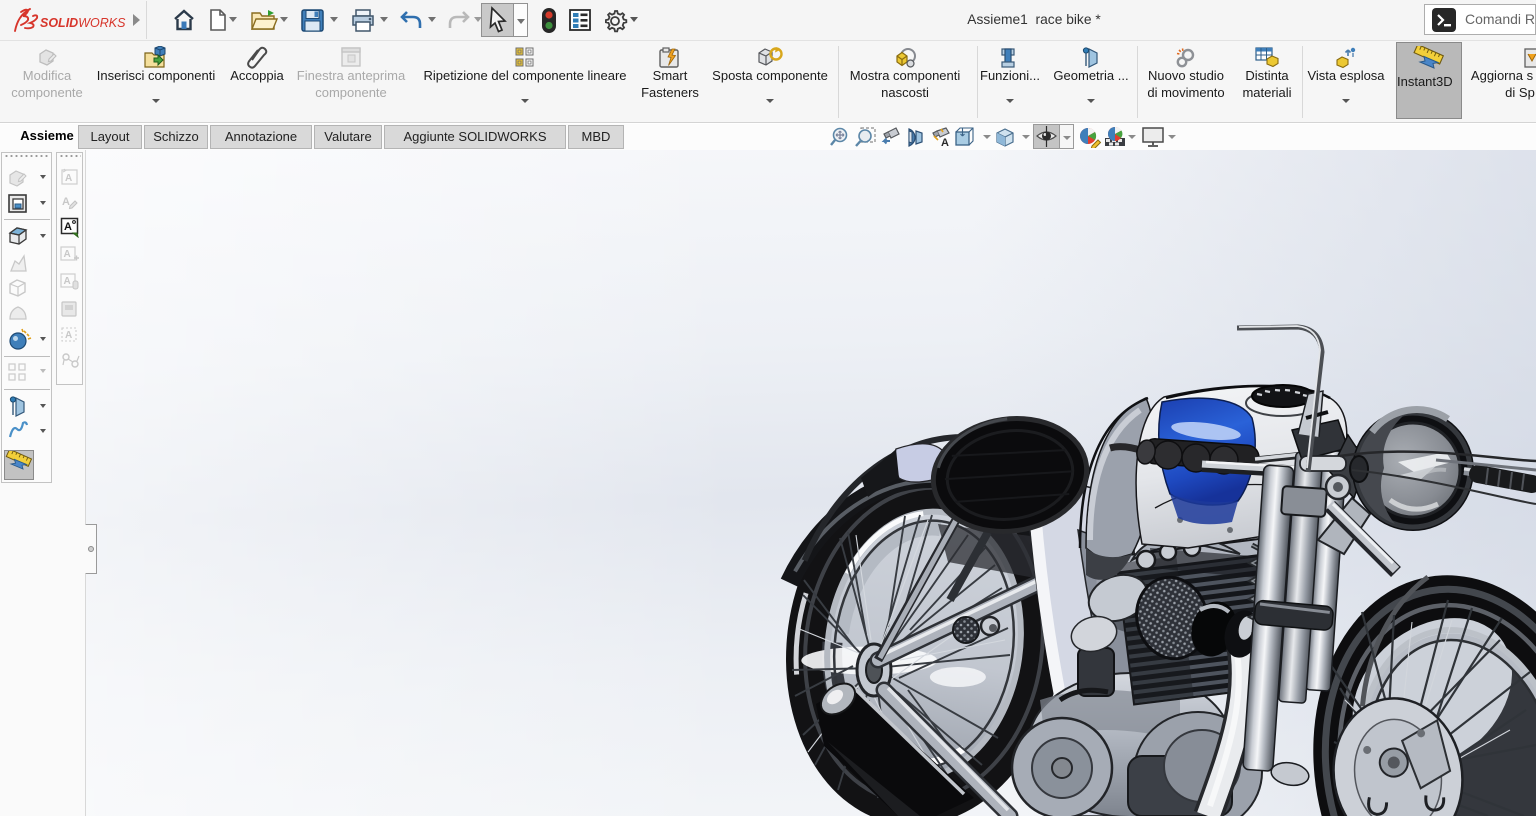 Image resolution: width=1536 pixels, height=816 pixels. Describe the element at coordinates (83, 23) in the screenshot. I see `svg-text: SOLIDWORKS` at that location.